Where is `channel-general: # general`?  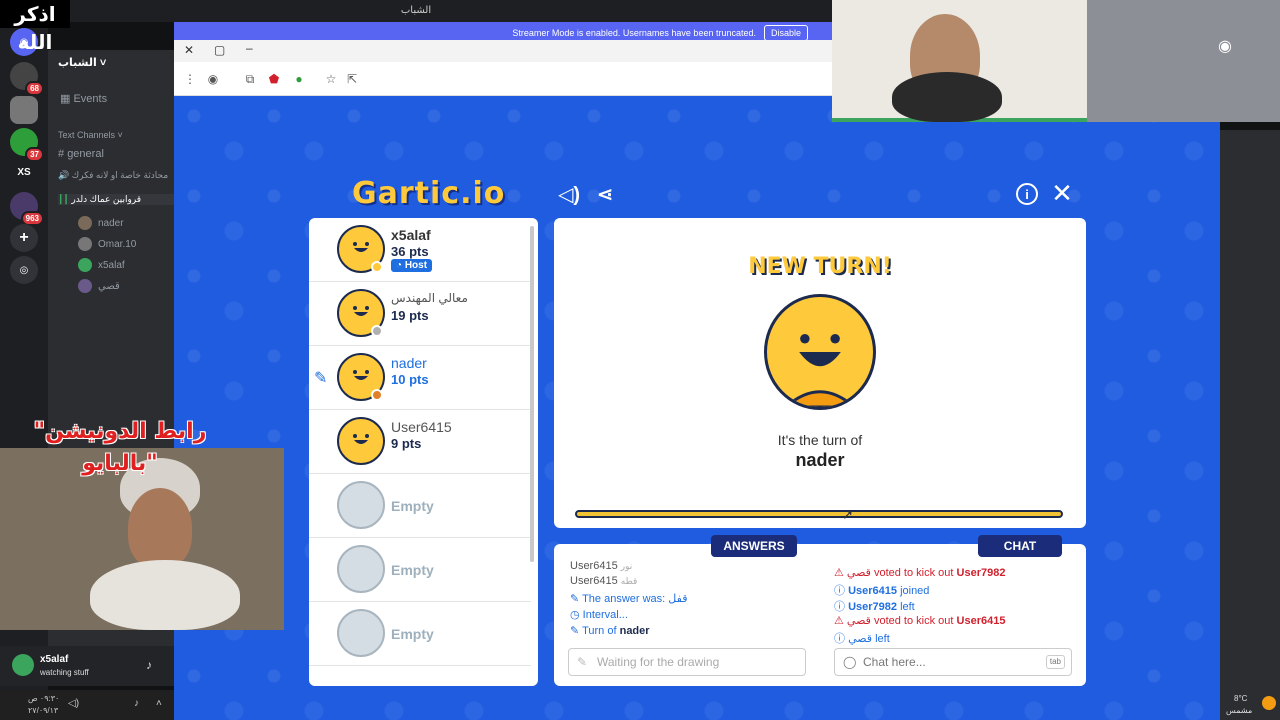
channel-general: # general is located at coordinates (116, 154).